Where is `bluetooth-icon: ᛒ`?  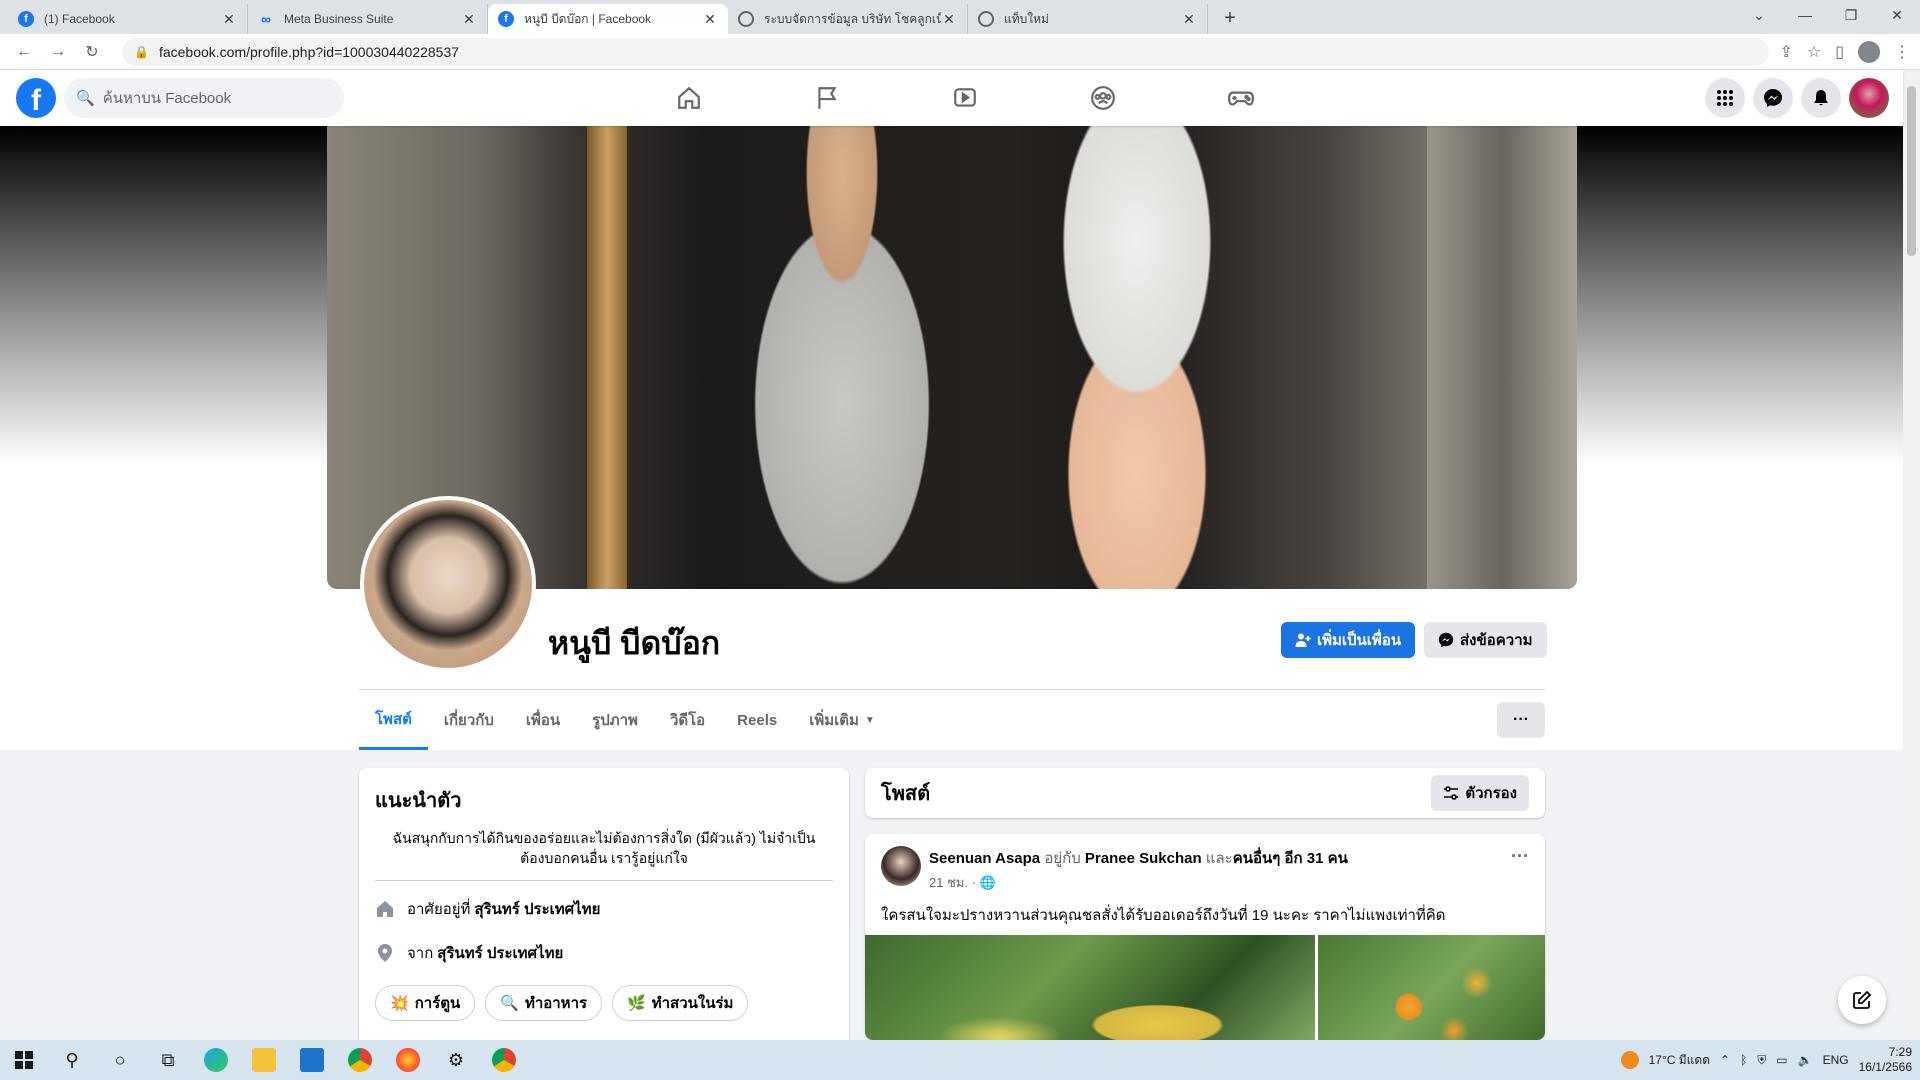 bluetooth-icon: ᛒ is located at coordinates (1743, 1060).